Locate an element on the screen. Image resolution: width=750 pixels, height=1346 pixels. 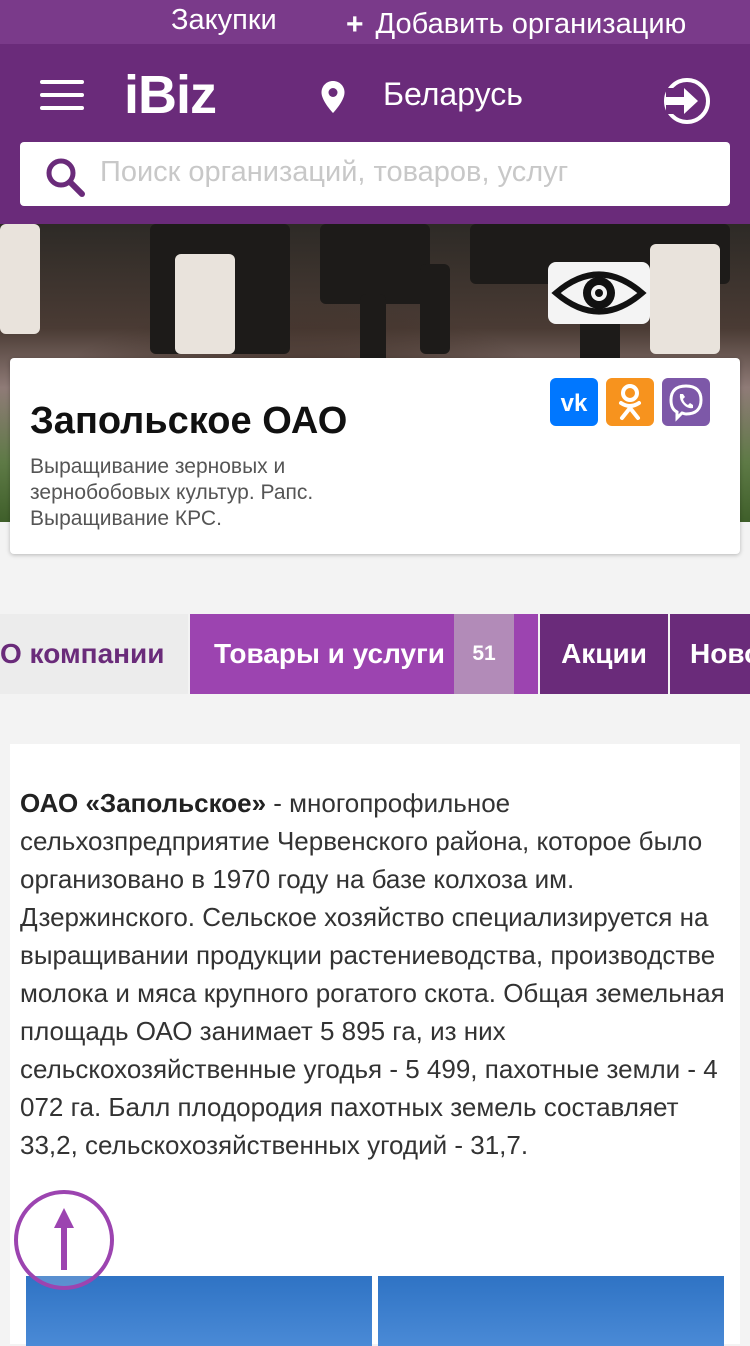
plus-icon: + is located at coordinates (355, 24).